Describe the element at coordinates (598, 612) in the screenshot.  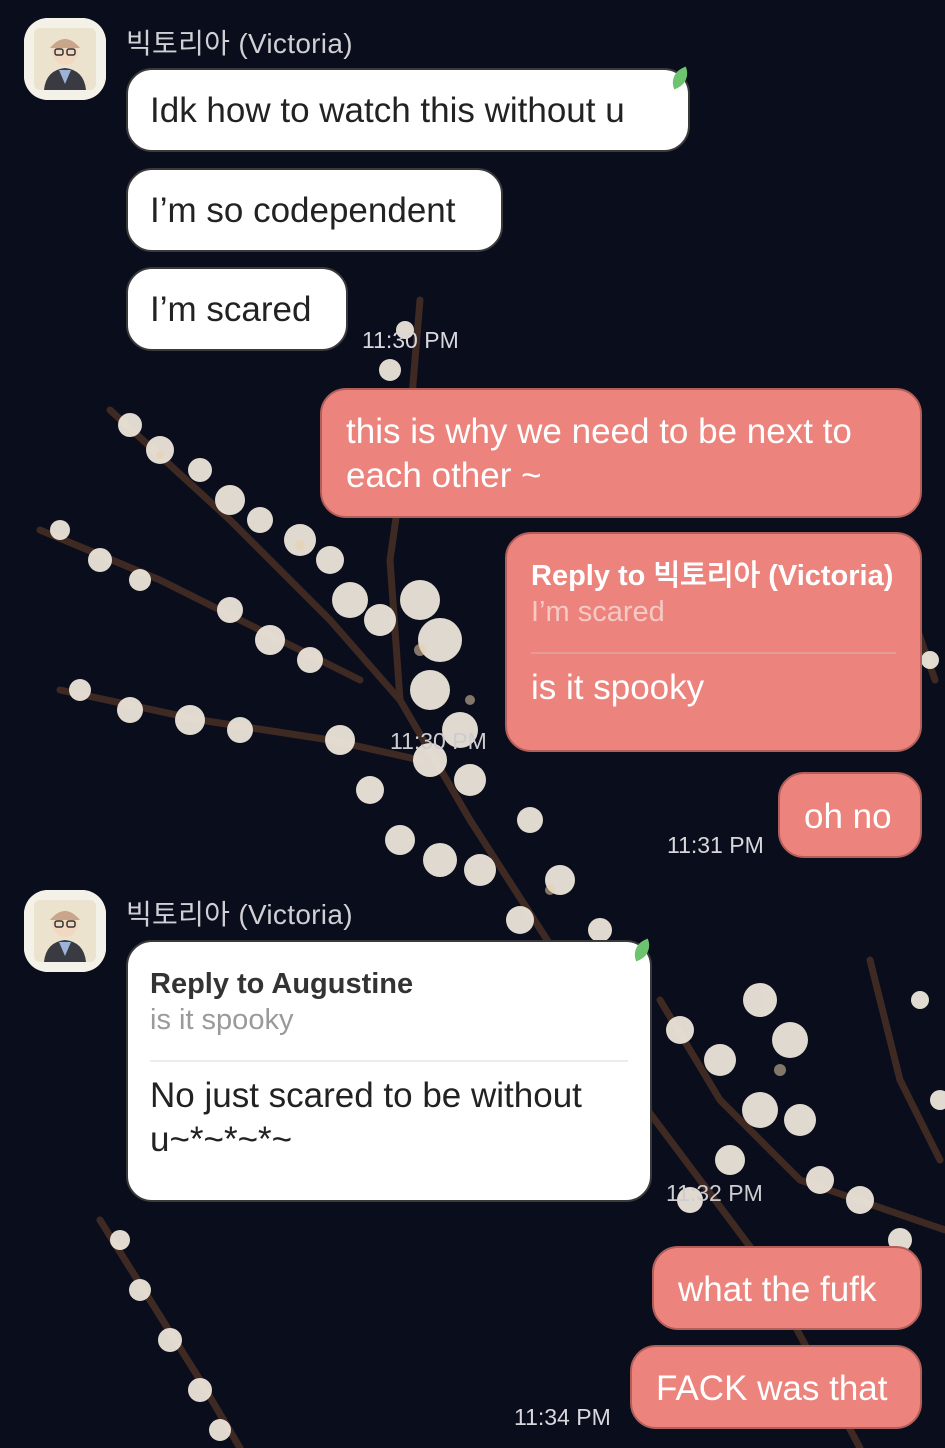
I see `quoted-message: I’m scared` at that location.